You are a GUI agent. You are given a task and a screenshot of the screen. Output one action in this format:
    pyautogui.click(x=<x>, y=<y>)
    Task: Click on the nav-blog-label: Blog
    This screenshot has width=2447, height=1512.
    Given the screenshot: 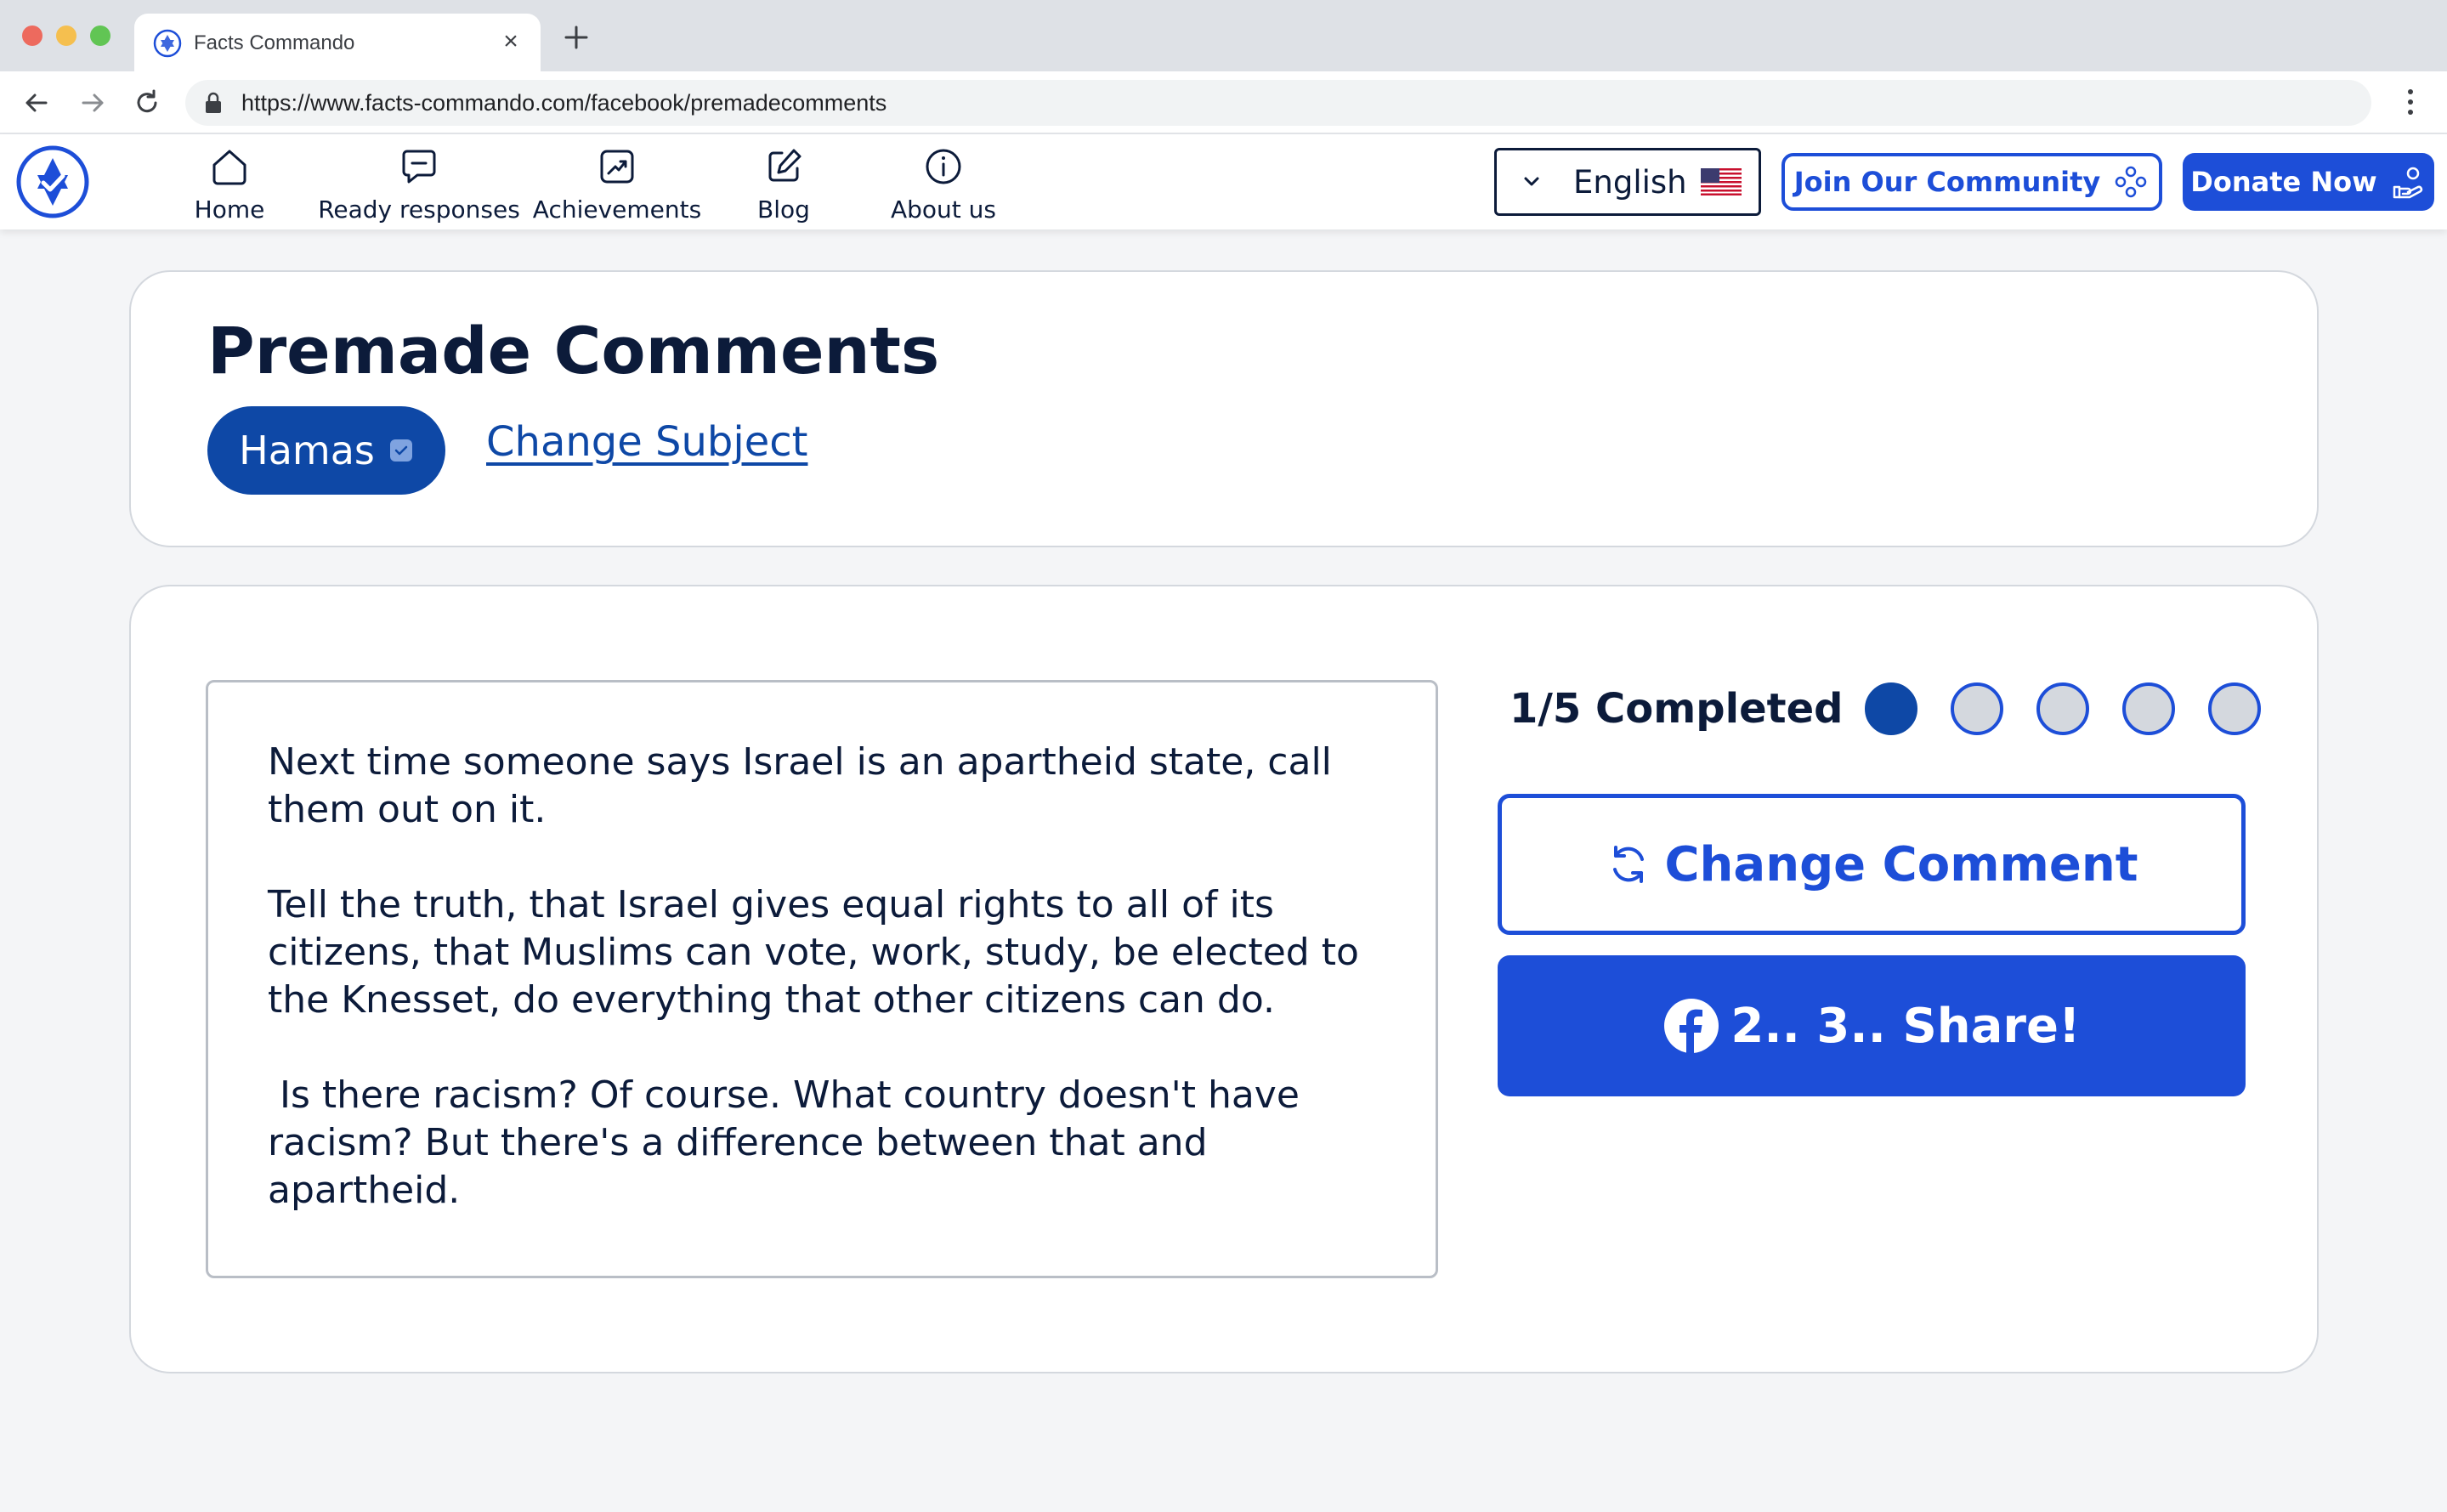 What is the action you would take?
    pyautogui.click(x=783, y=209)
    